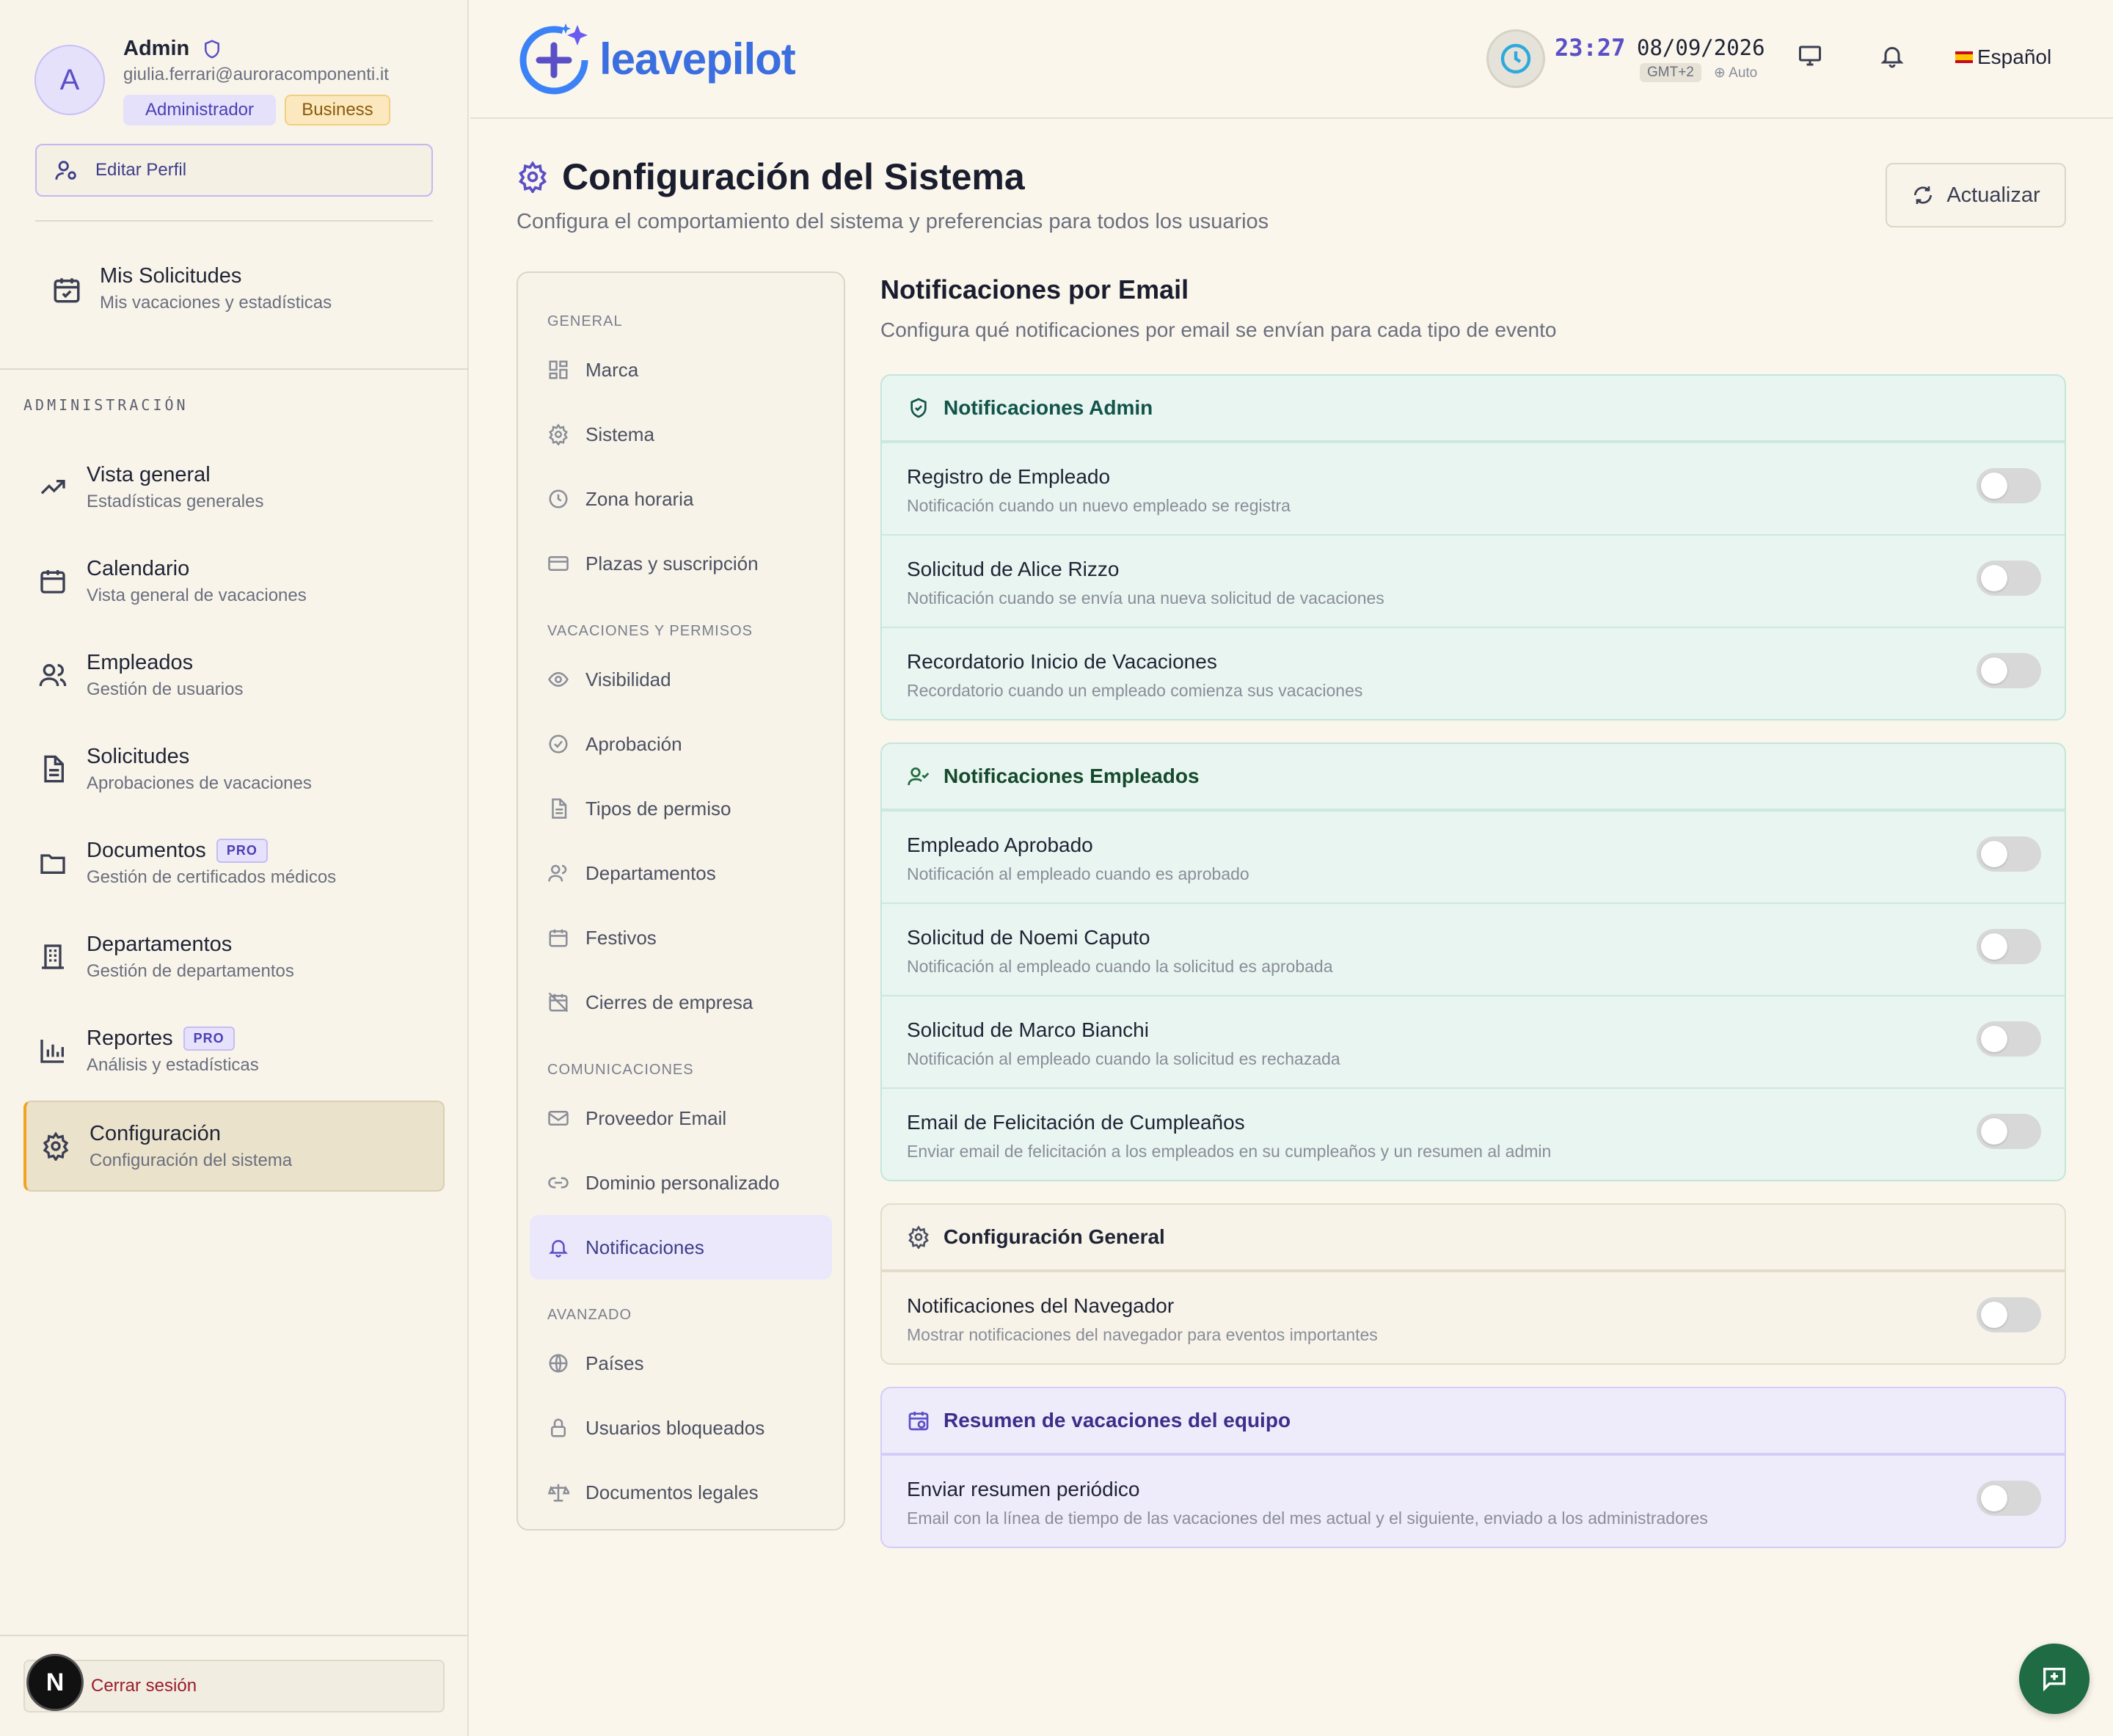 The width and height of the screenshot is (2113, 1736). What do you see at coordinates (681, 808) in the screenshot?
I see `settings-item-tipos-permiso: Tipos de permiso` at bounding box center [681, 808].